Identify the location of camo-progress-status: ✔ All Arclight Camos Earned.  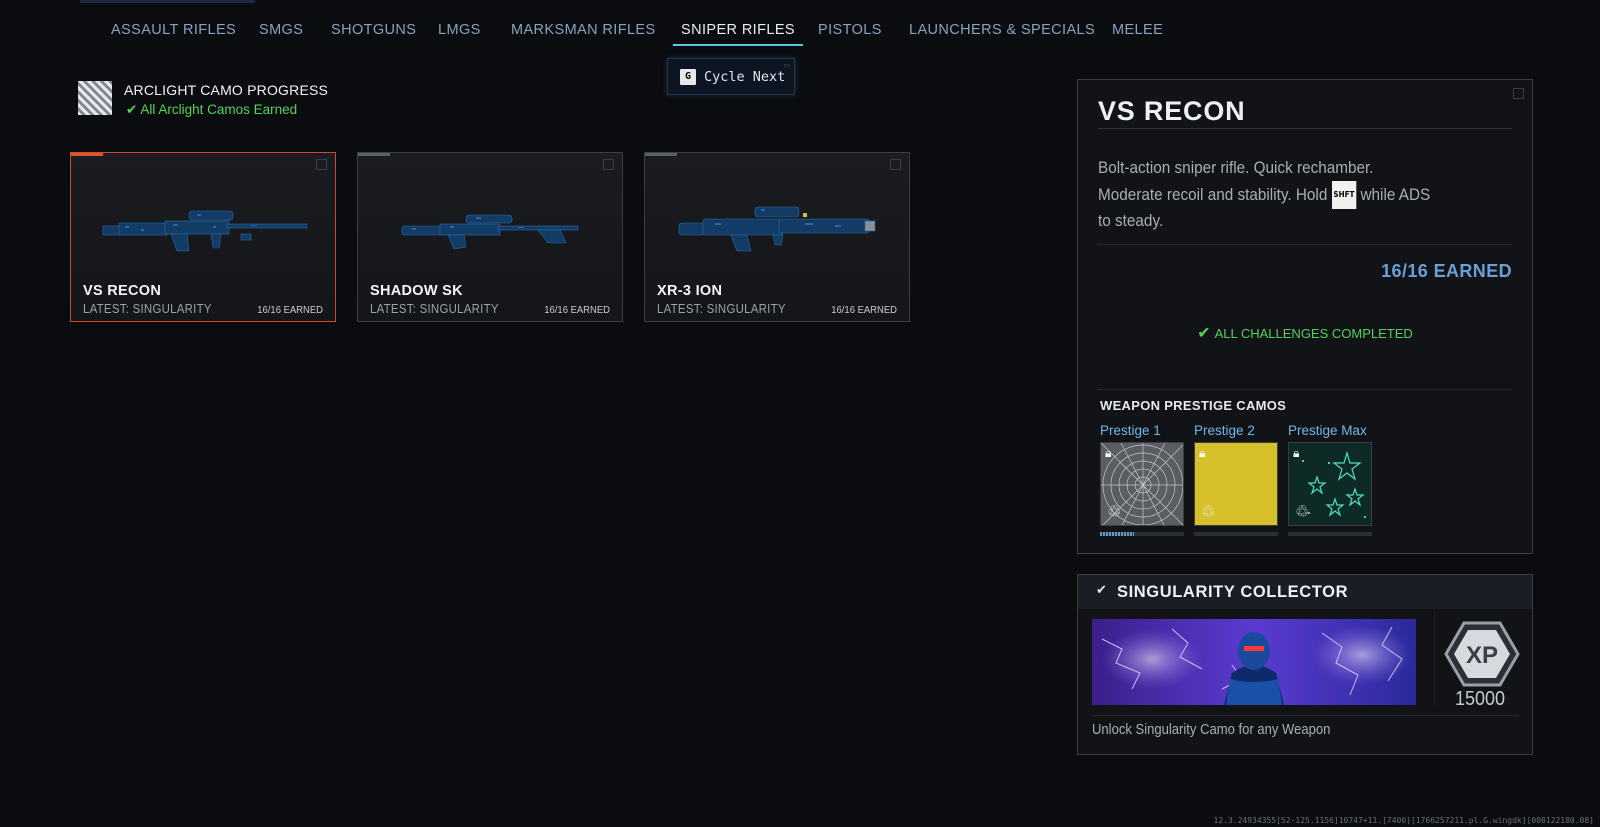
(211, 110).